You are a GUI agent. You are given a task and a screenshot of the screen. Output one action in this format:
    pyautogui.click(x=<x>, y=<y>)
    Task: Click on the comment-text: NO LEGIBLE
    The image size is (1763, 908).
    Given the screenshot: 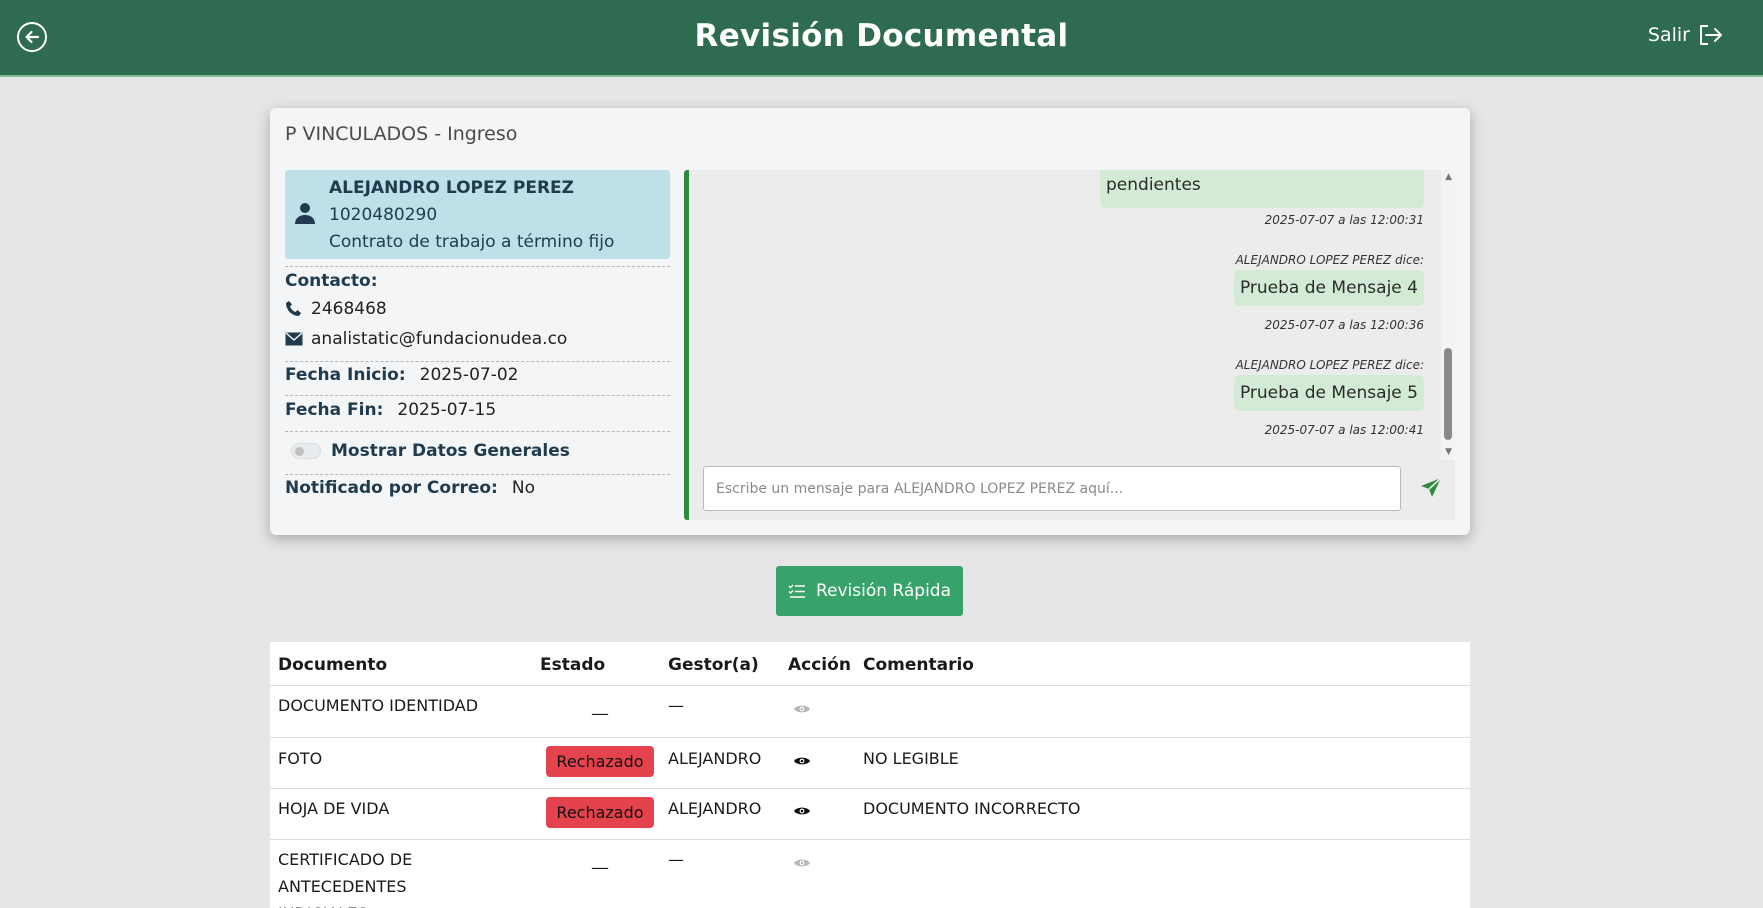 What is the action you would take?
    pyautogui.click(x=911, y=758)
    